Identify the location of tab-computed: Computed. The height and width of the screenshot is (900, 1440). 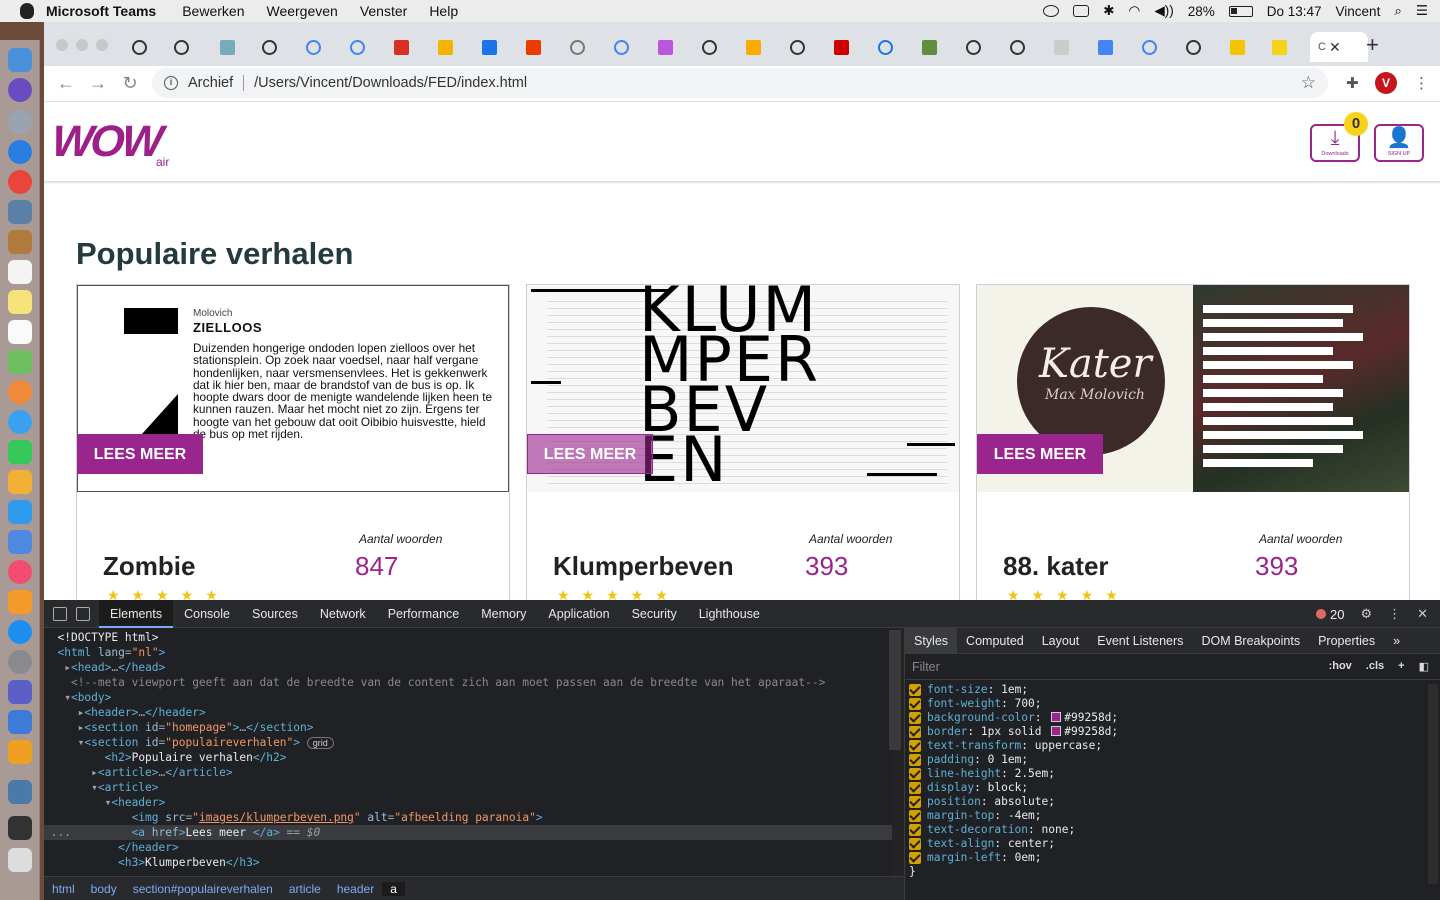
(995, 641).